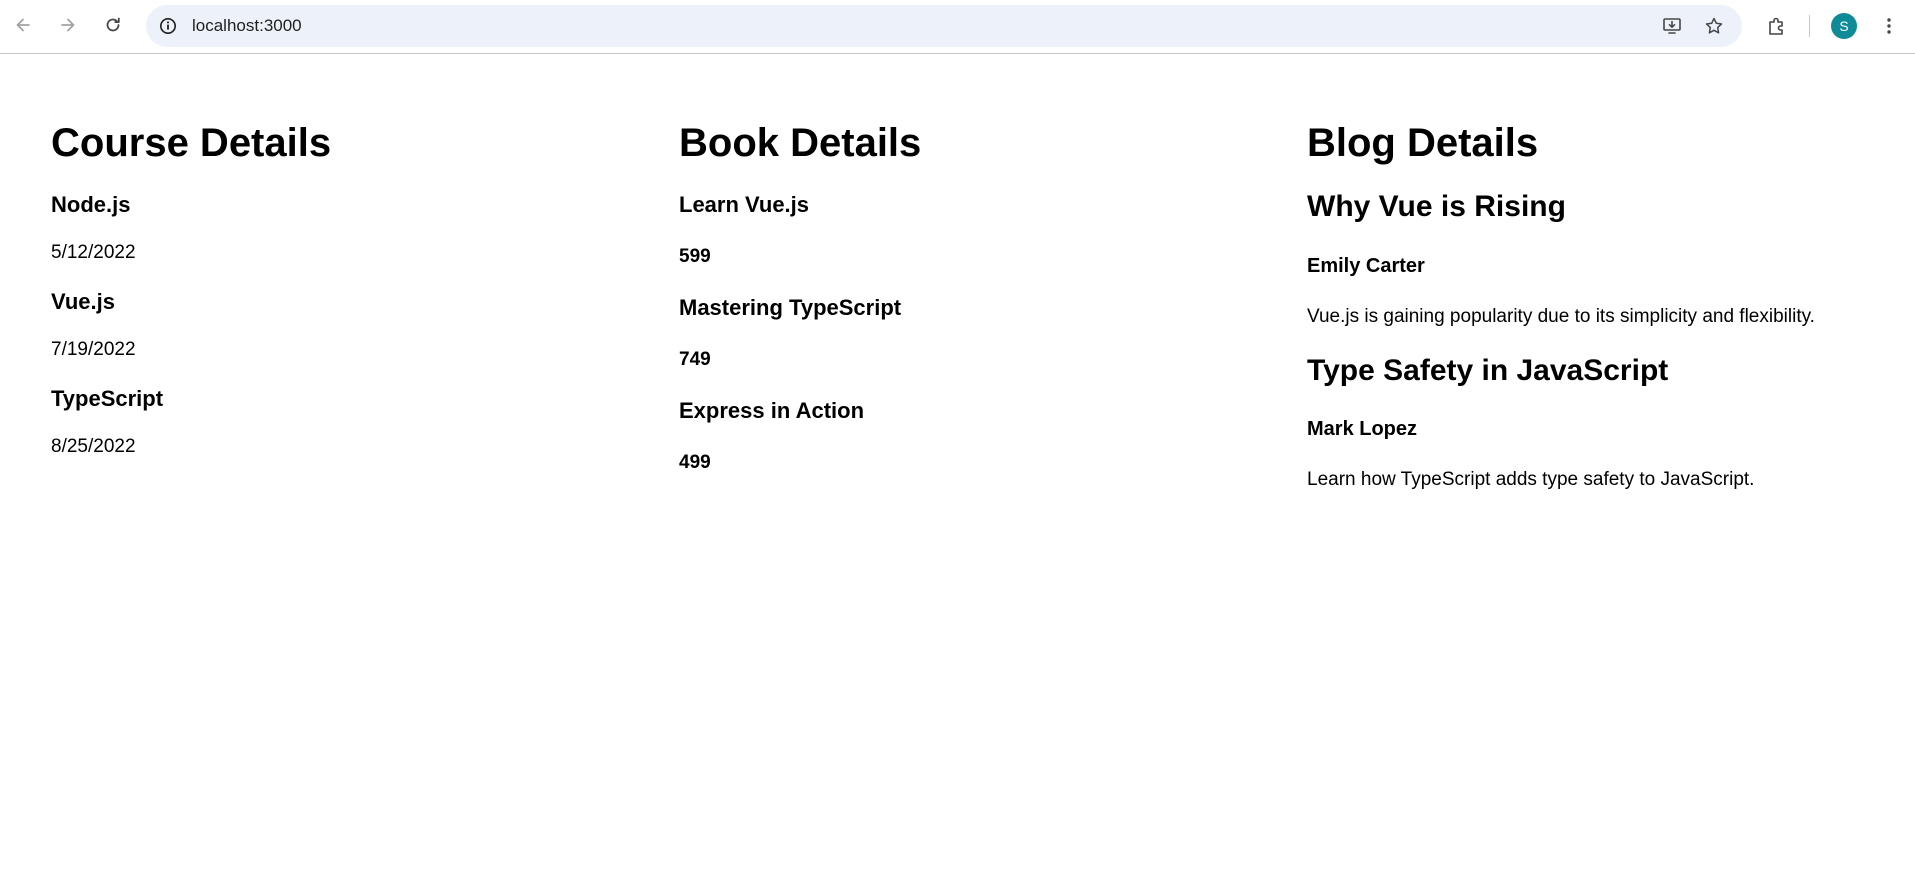 This screenshot has width=1915, height=883. What do you see at coordinates (772, 410) in the screenshot?
I see `book-title: Express in Action` at bounding box center [772, 410].